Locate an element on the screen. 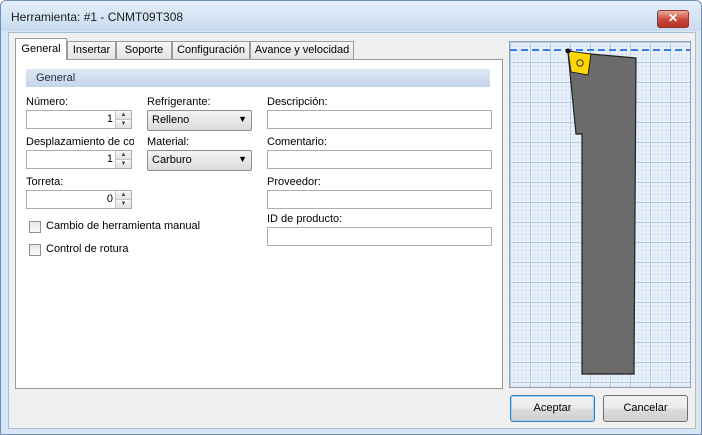 This screenshot has height=435, width=702. cambio-manual-checkbox is located at coordinates (35, 227).